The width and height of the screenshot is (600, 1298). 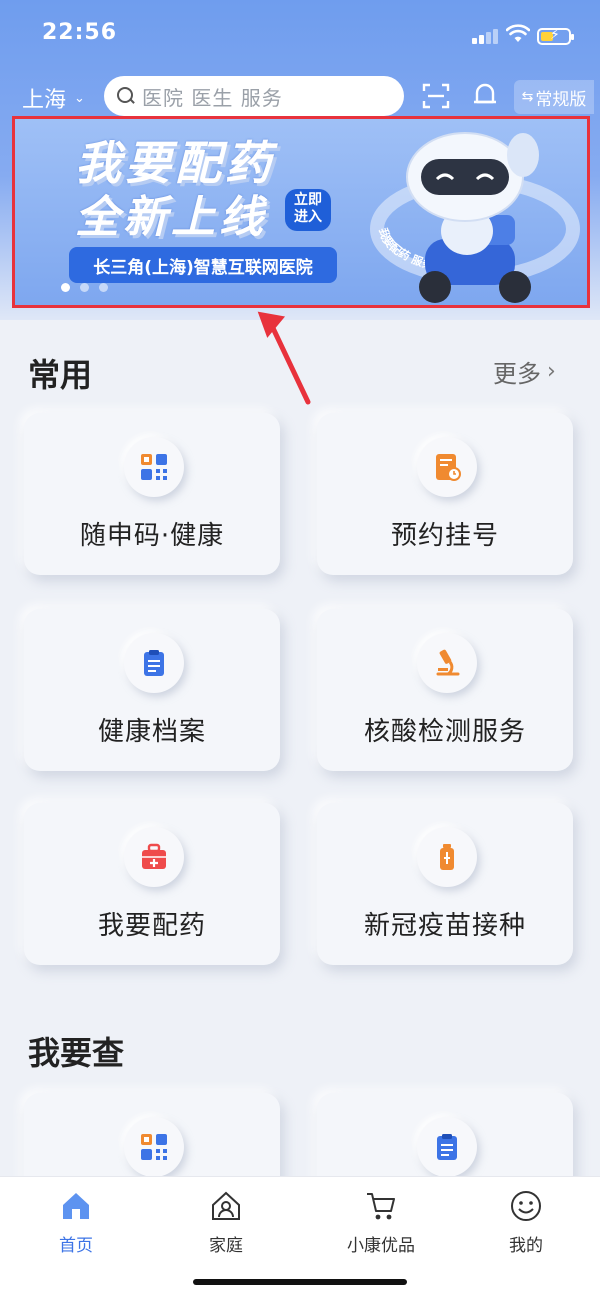 I want to click on tab-home: 首页, so click(x=76, y=1220).